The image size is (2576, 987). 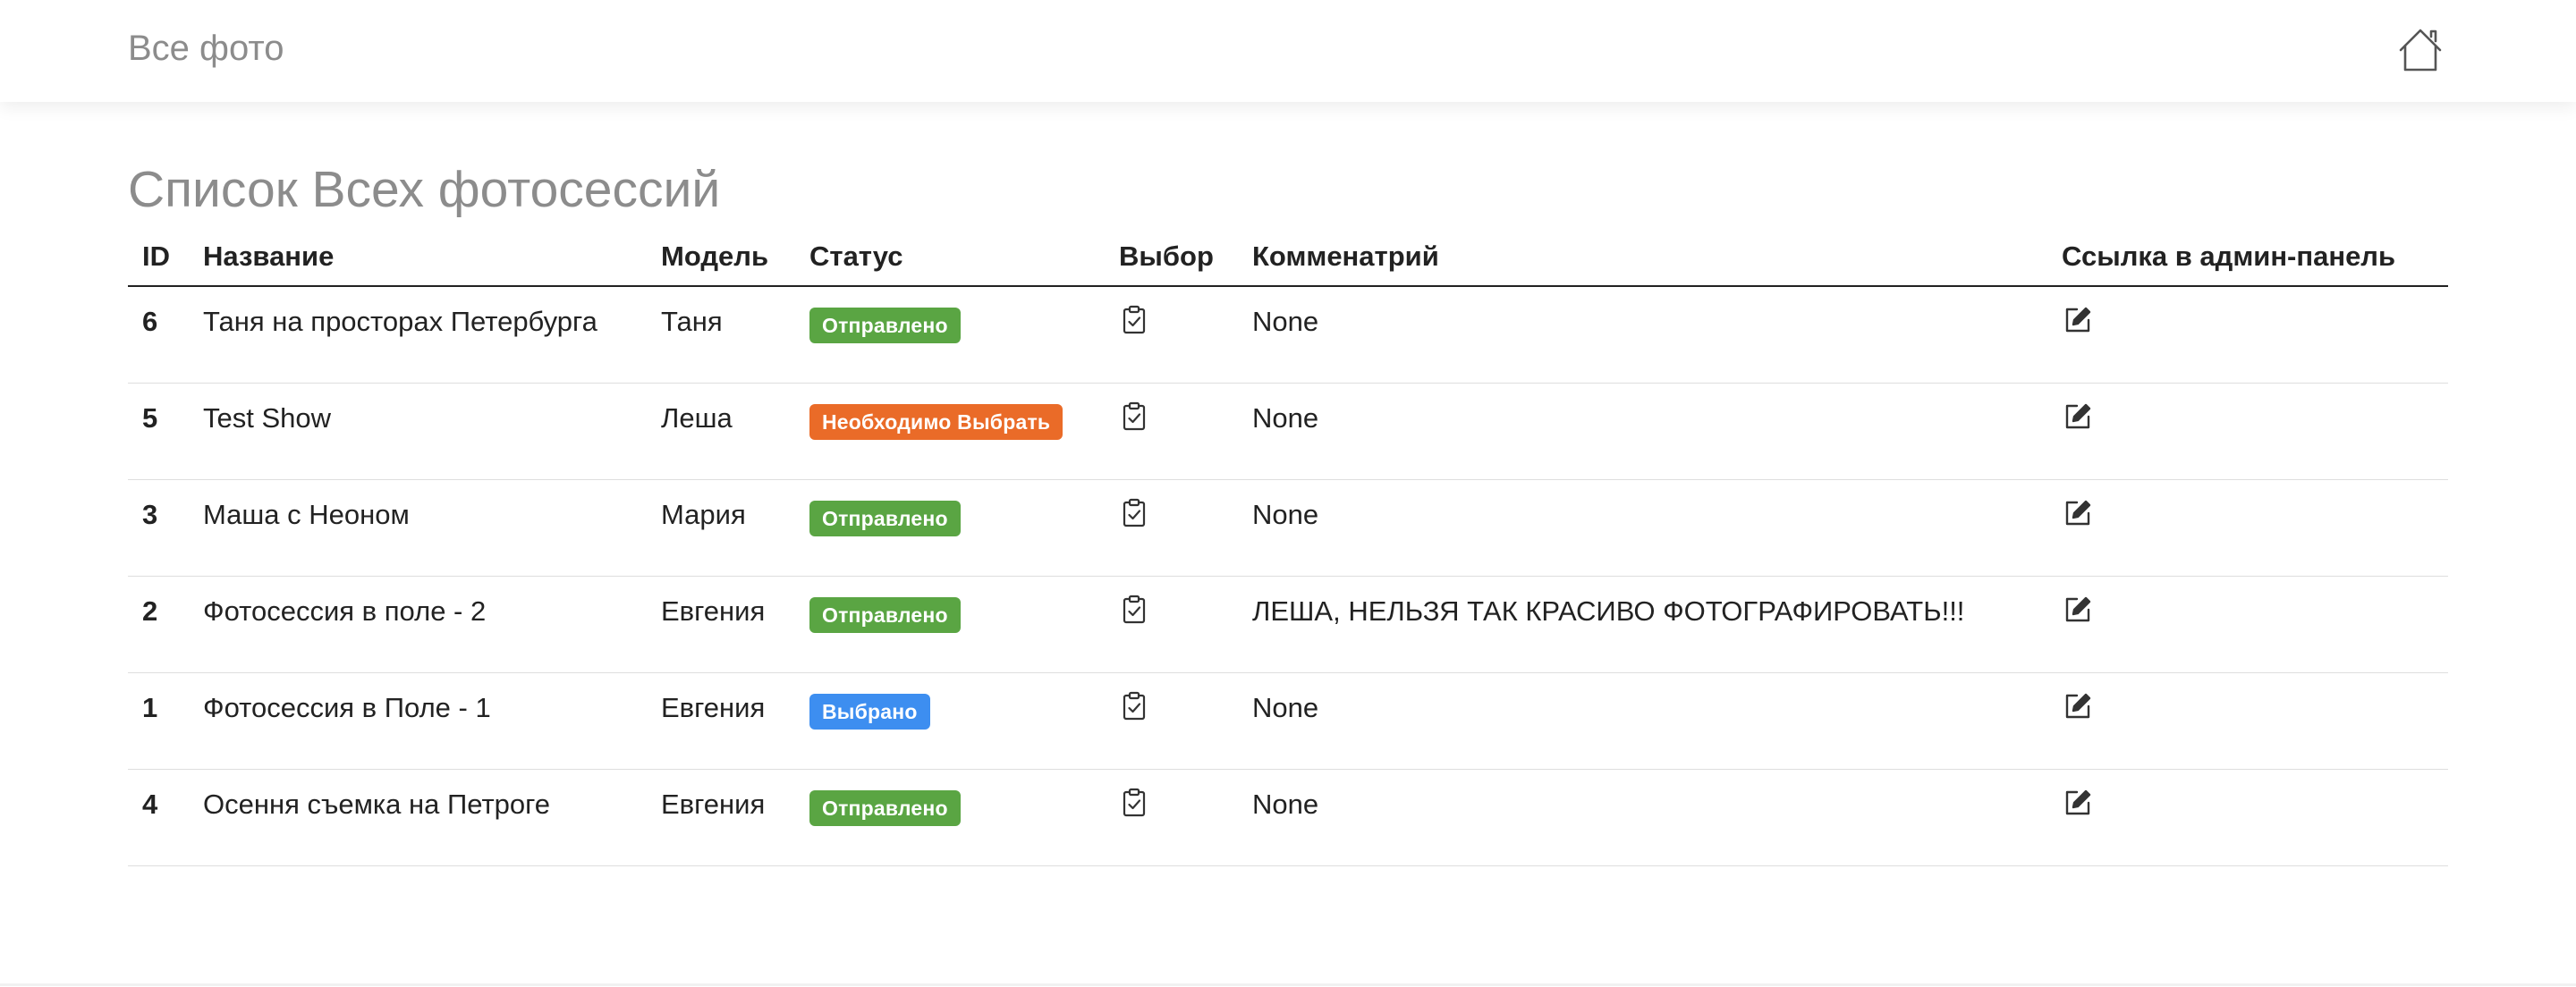 What do you see at coordinates (418, 721) in the screenshot?
I see `row-name: Фотосессия в Поле - 1` at bounding box center [418, 721].